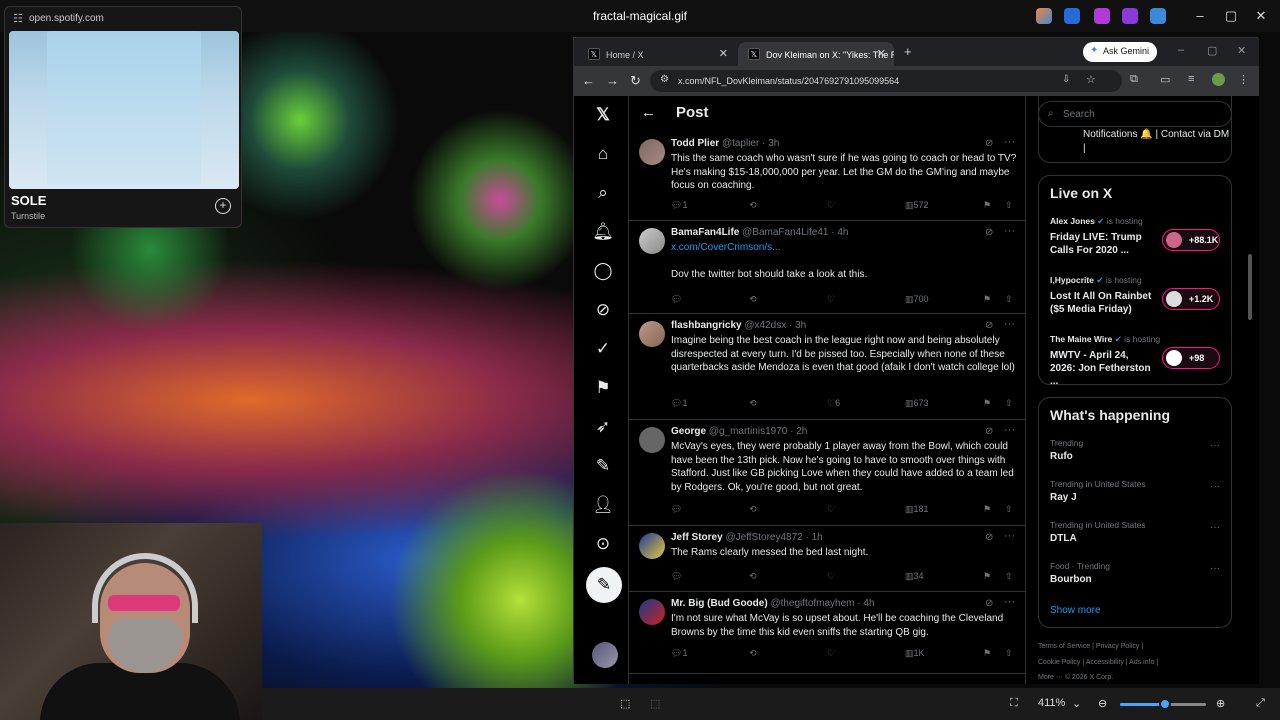 The height and width of the screenshot is (720, 1280). I want to click on tab-post: 𝕏 Dov Kleiman on X: "Yikes: The R ✕, so click(816, 54).